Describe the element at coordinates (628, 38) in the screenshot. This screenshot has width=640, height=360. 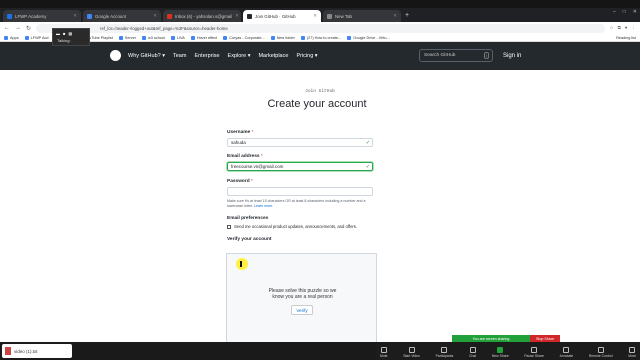
I see `reading-list: Reading list` at that location.